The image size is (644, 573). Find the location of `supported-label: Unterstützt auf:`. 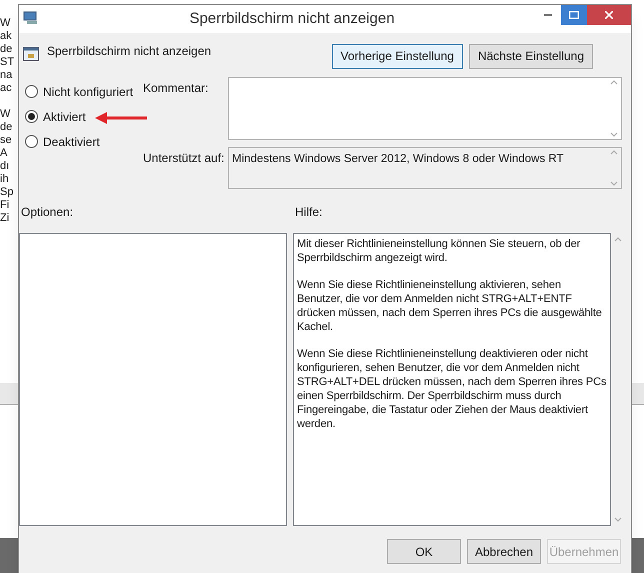

supported-label: Unterstützt auf: is located at coordinates (184, 158).